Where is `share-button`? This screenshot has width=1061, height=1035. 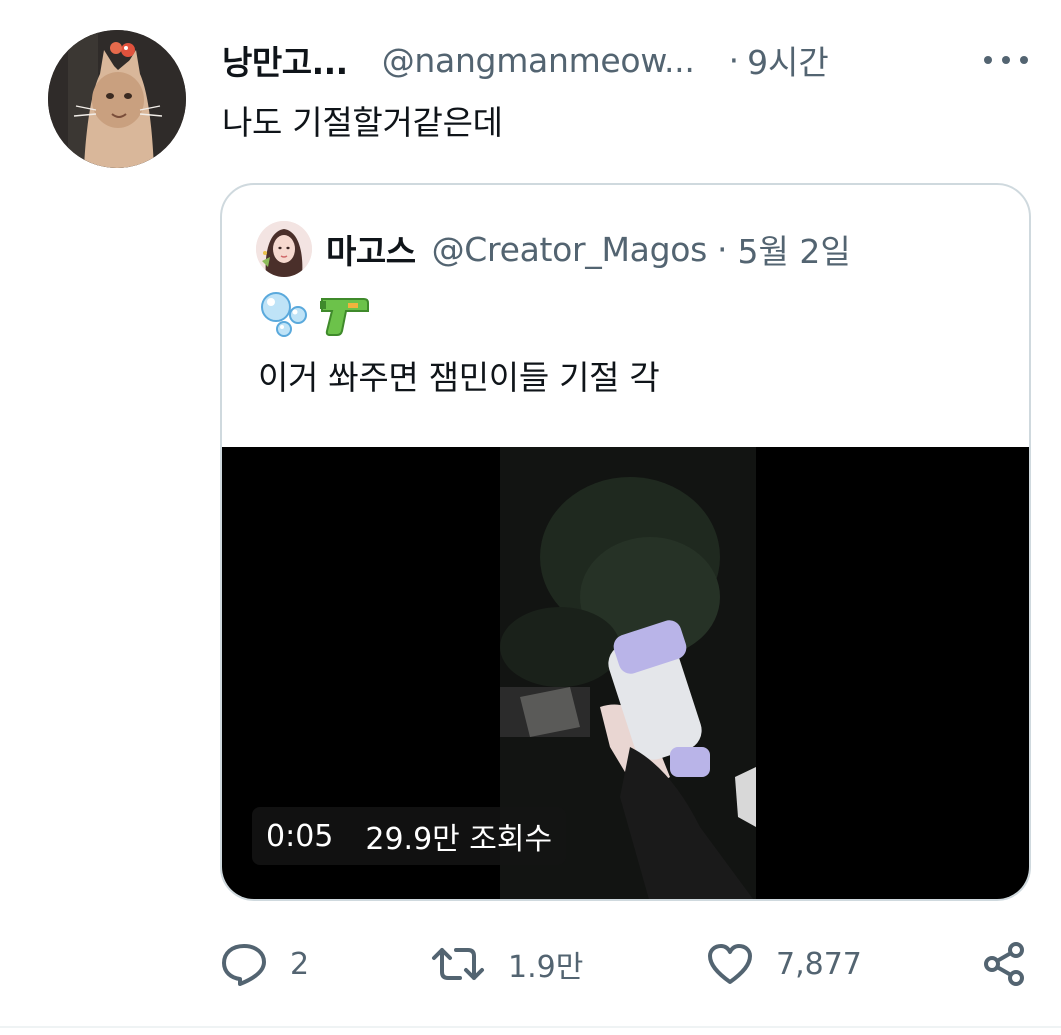 share-button is located at coordinates (1005, 964).